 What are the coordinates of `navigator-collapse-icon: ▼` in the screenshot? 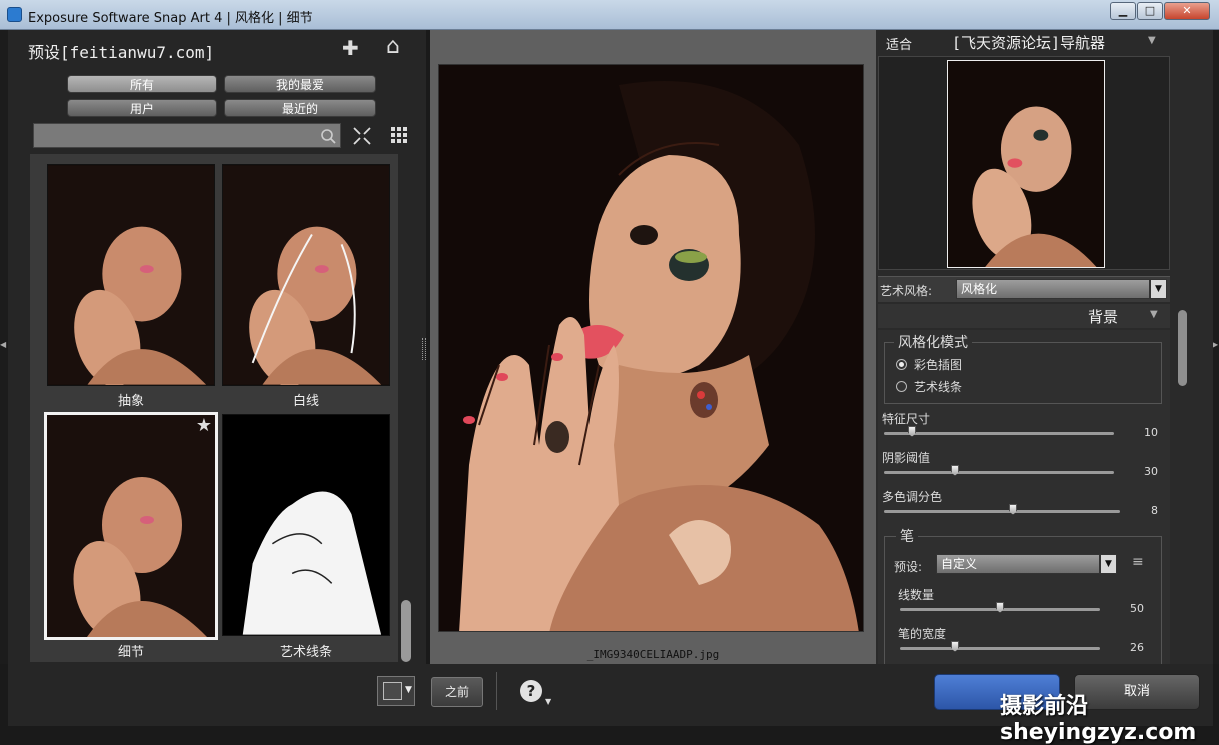 It's located at (1152, 40).